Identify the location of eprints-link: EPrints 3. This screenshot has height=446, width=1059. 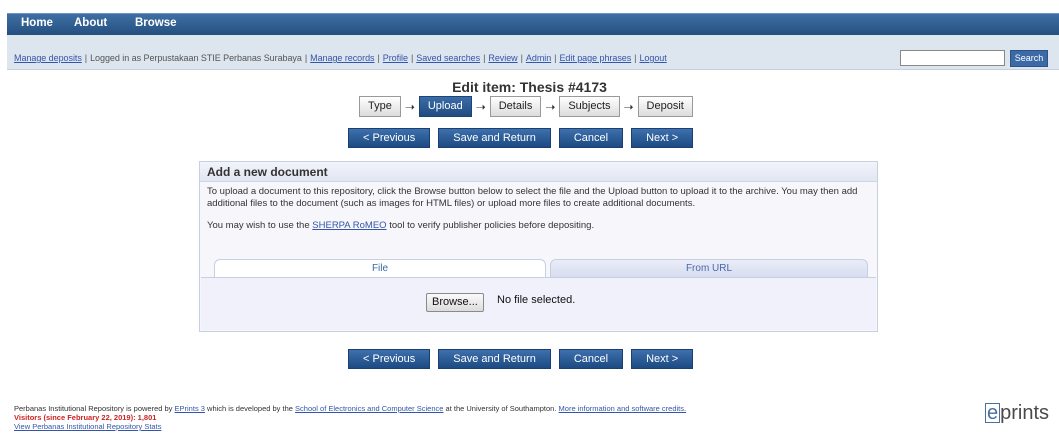
(190, 408).